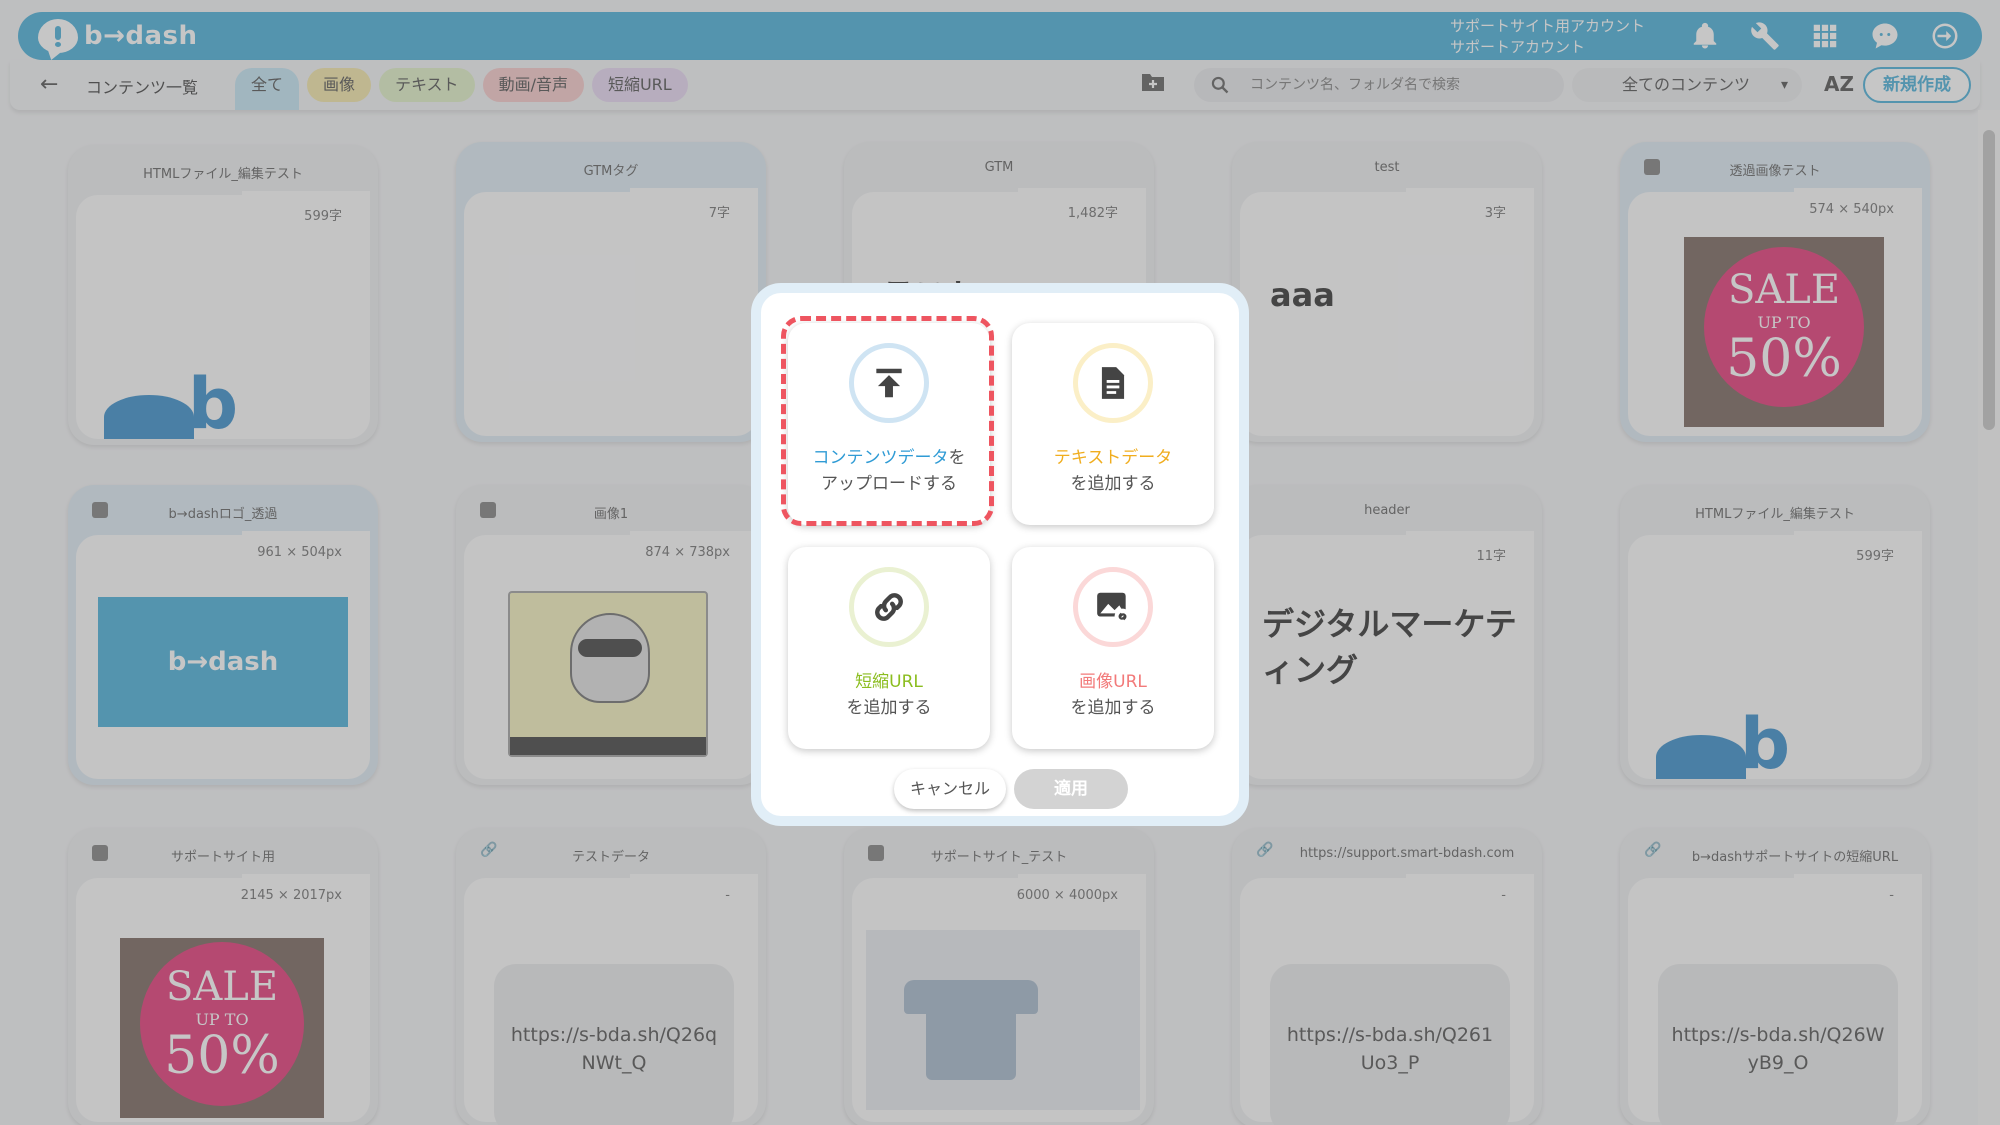  What do you see at coordinates (950, 789) in the screenshot?
I see `cancel-button: キャンセル` at bounding box center [950, 789].